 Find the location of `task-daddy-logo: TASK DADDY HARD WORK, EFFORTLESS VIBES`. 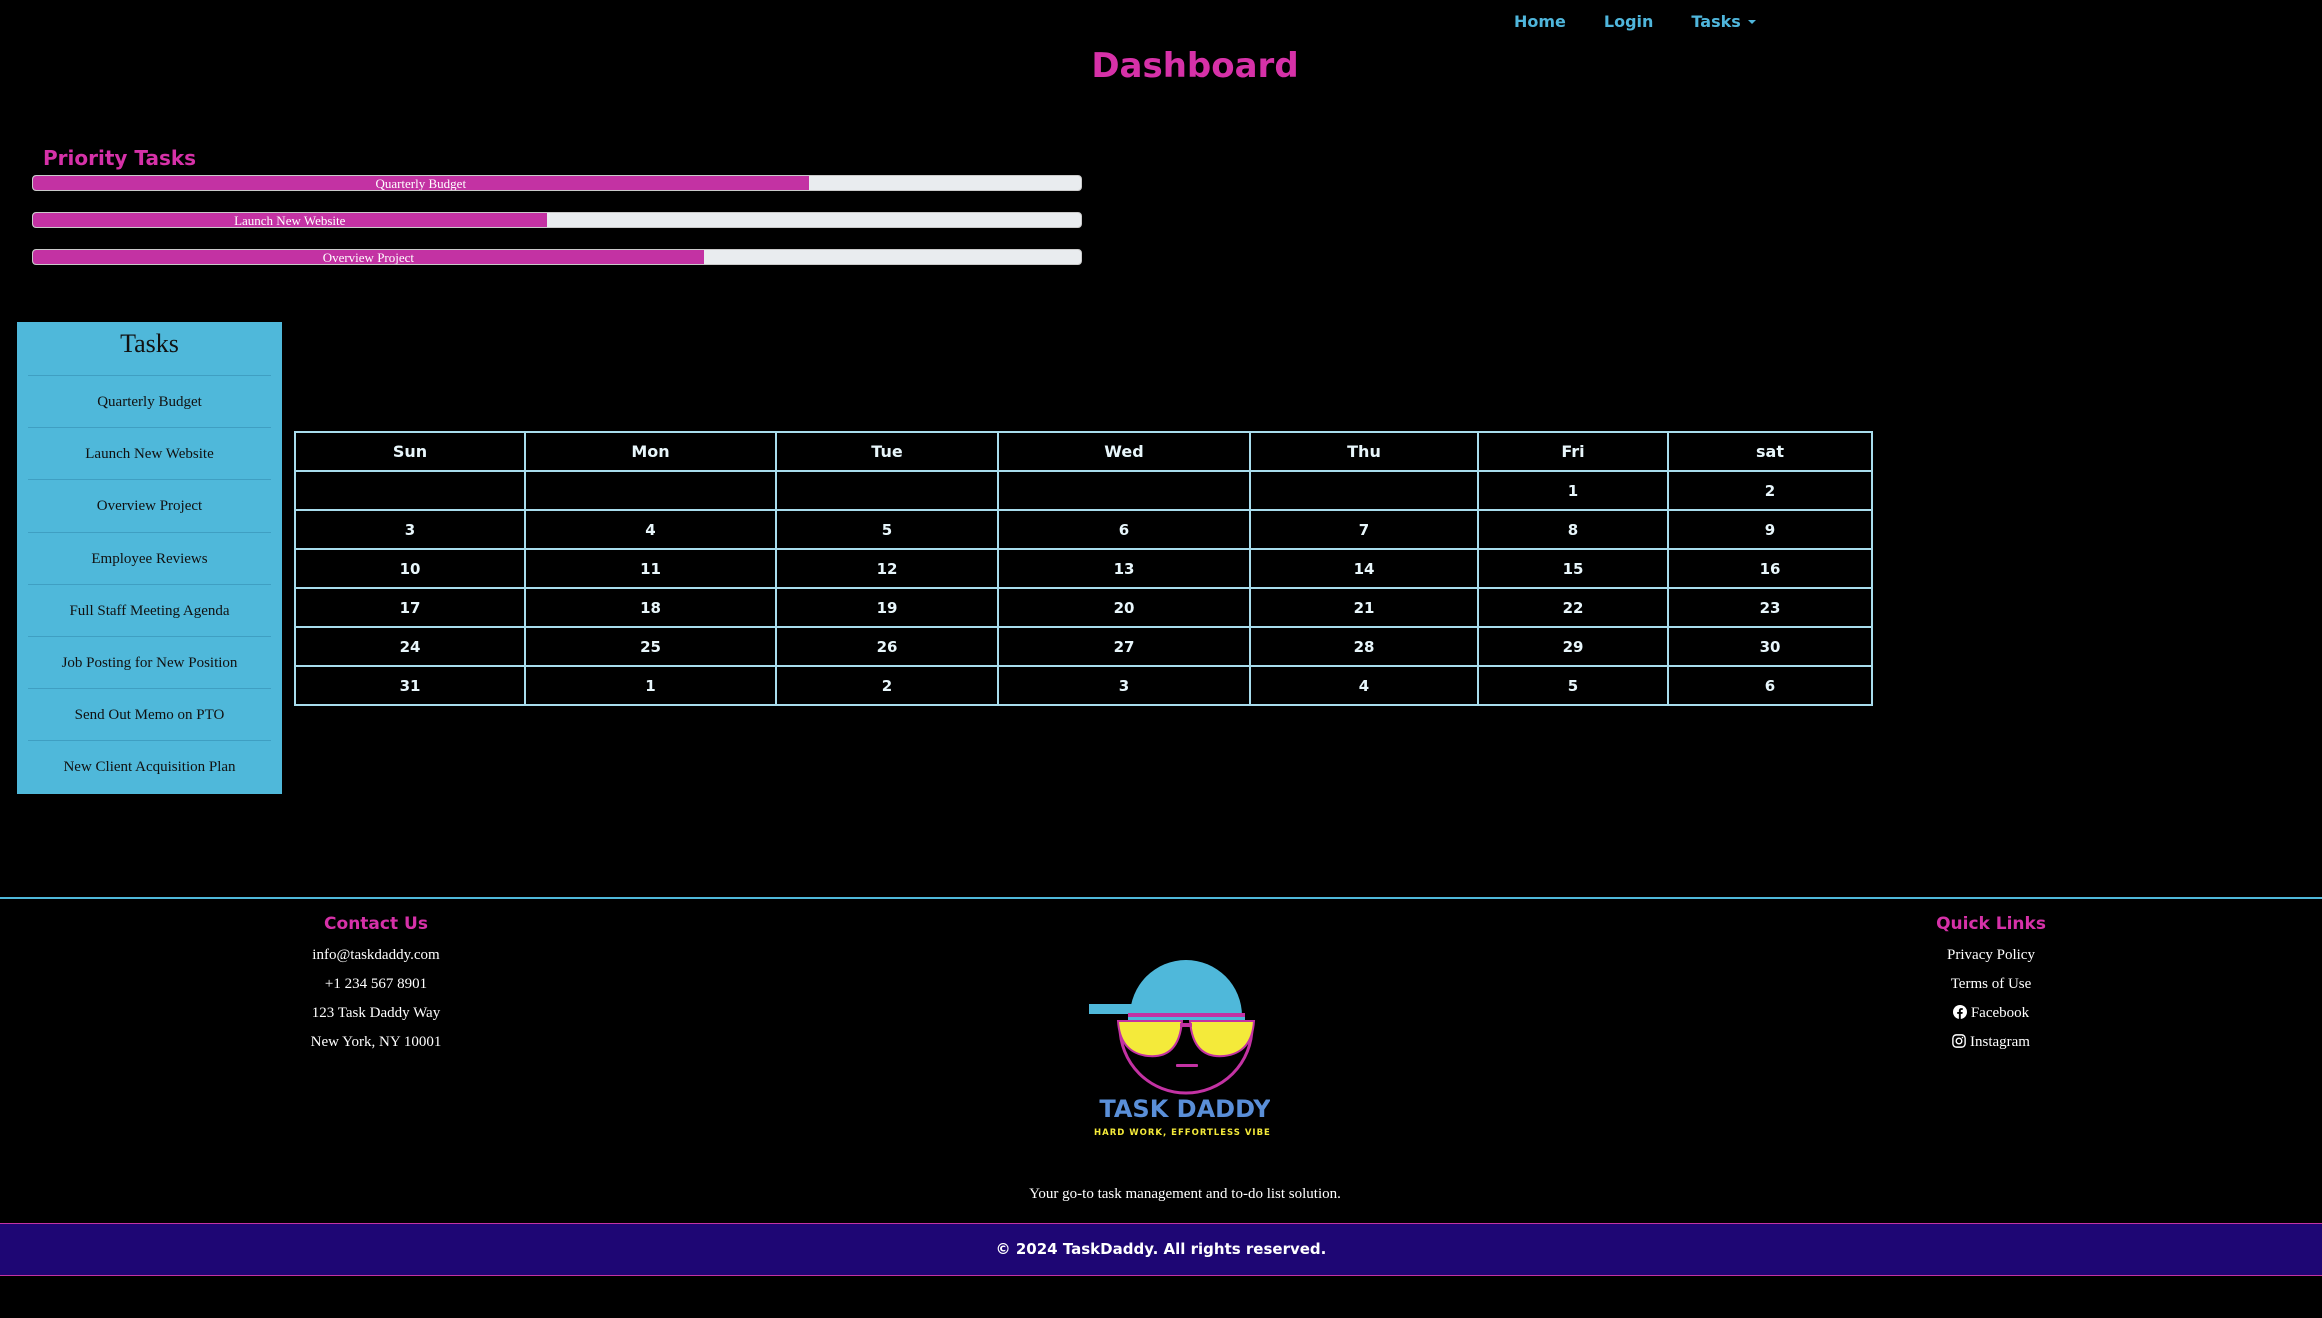

task-daddy-logo: TASK DADDY HARD WORK, EFFORTLESS VIBES is located at coordinates (1181, 1040).